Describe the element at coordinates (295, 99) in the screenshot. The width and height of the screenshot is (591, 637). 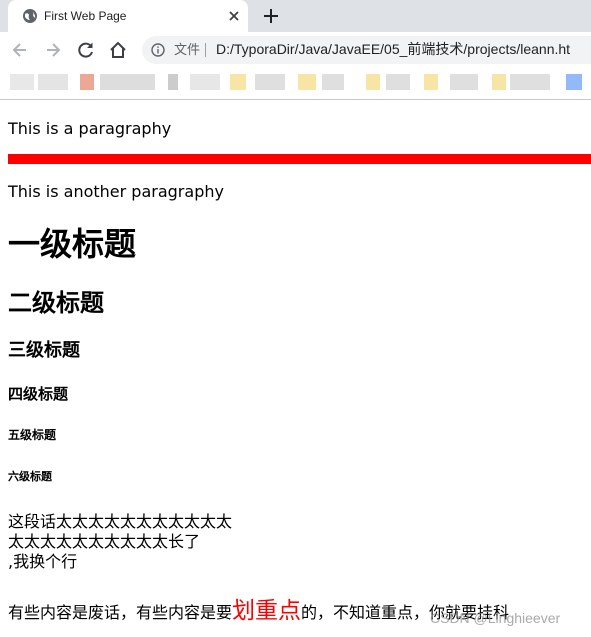
I see `chrome-divider` at that location.